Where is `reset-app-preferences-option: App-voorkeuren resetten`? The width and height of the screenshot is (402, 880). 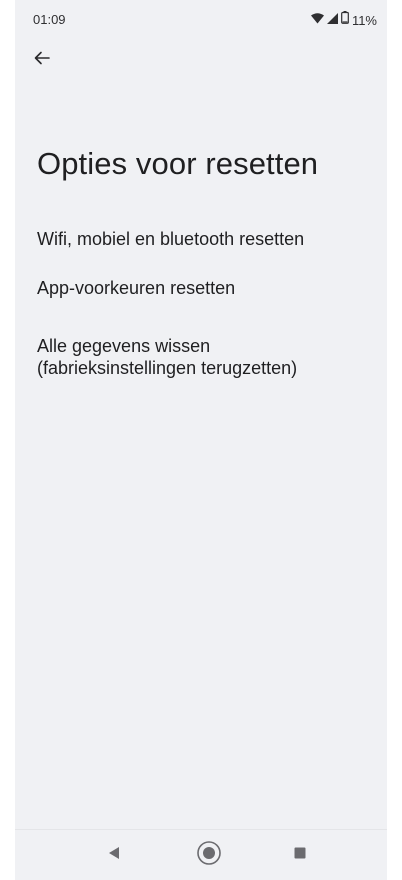 reset-app-preferences-option: App-voorkeuren resetten is located at coordinates (201, 296).